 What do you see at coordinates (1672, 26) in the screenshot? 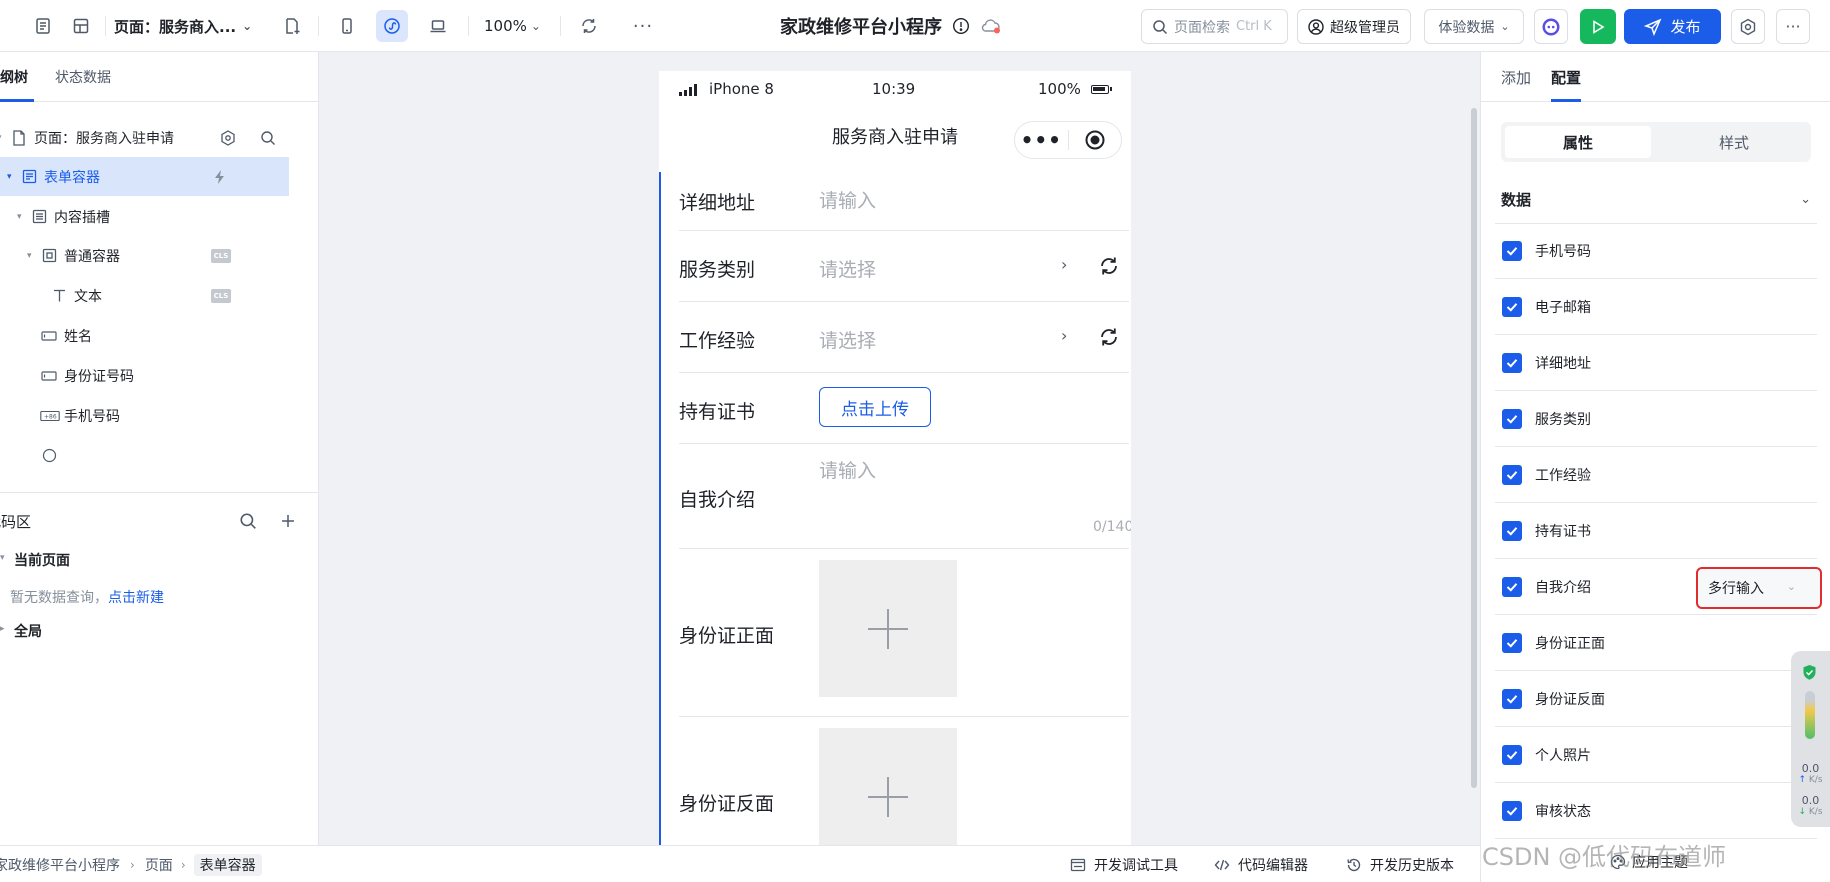
I see `publish-button: 发布` at bounding box center [1672, 26].